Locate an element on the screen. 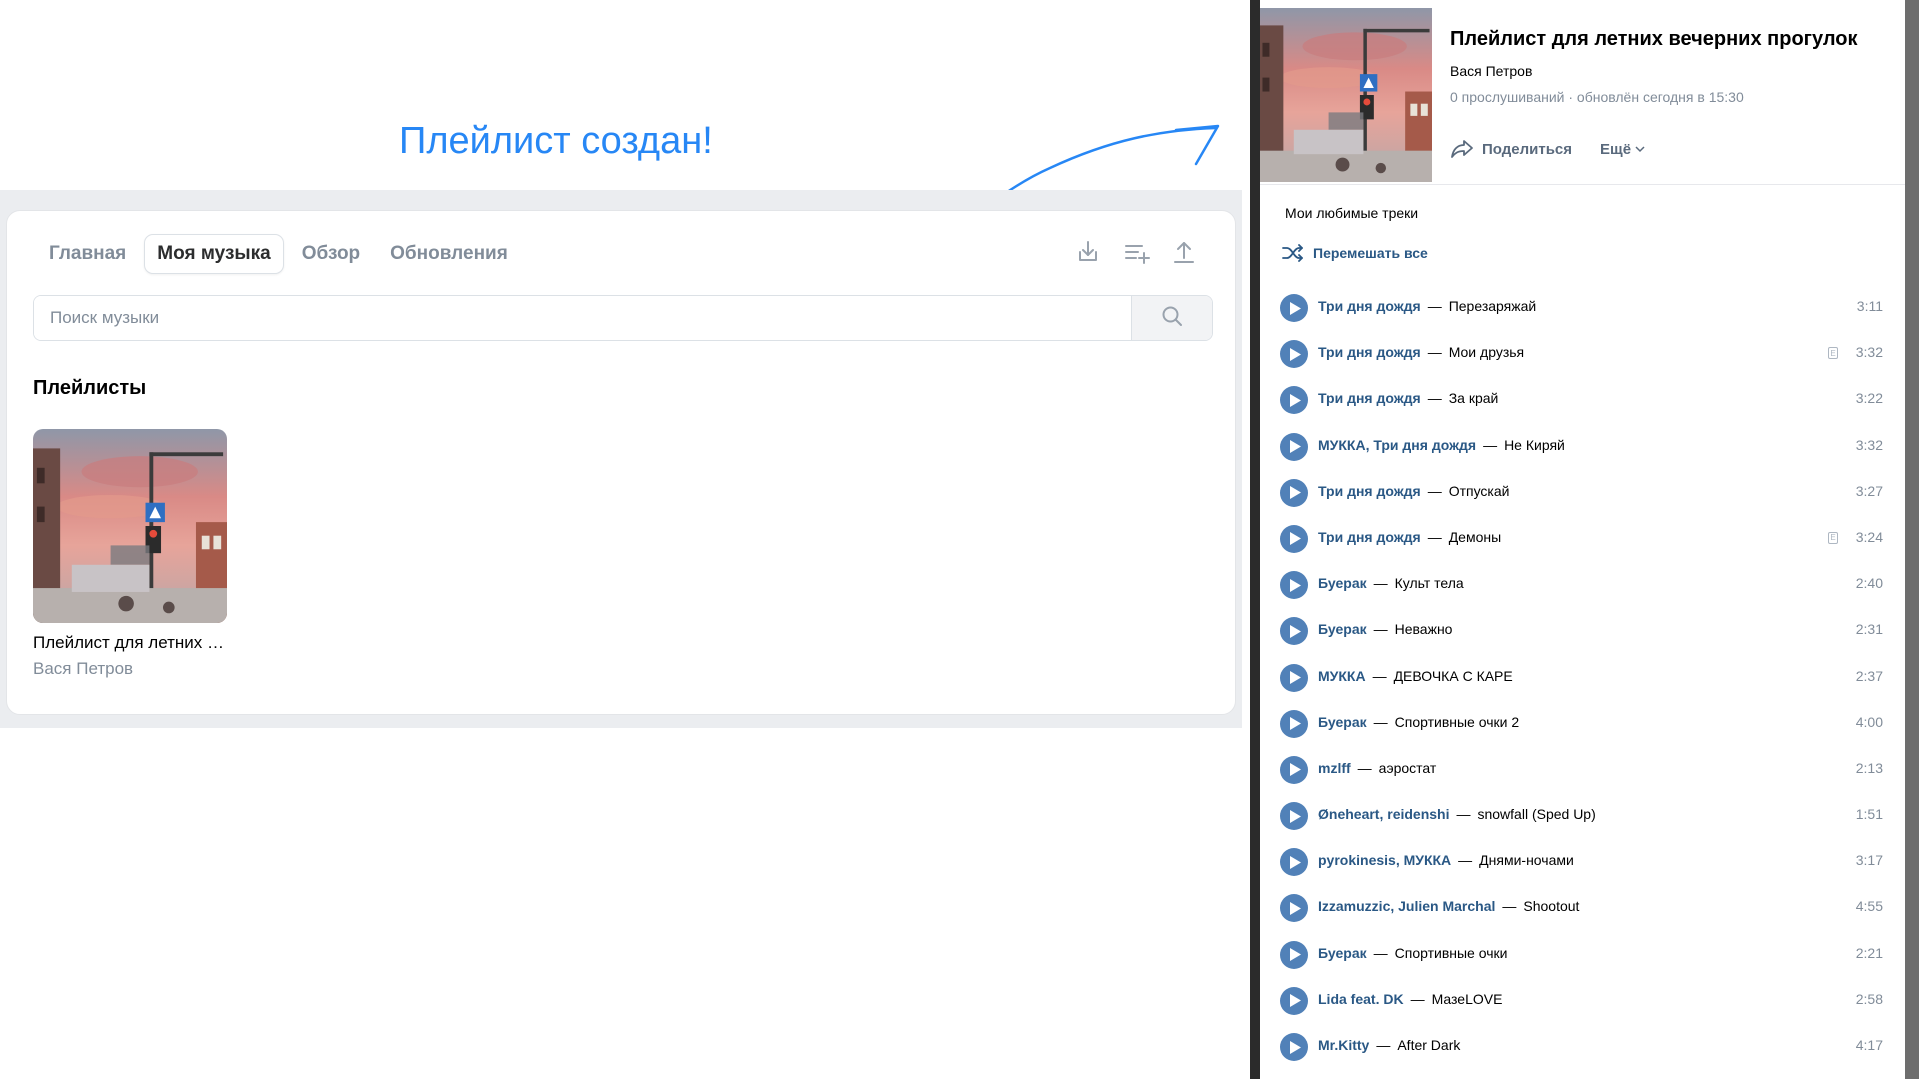 Image resolution: width=1919 pixels, height=1079 pixels. track-duration: 3:11 is located at coordinates (1869, 306).